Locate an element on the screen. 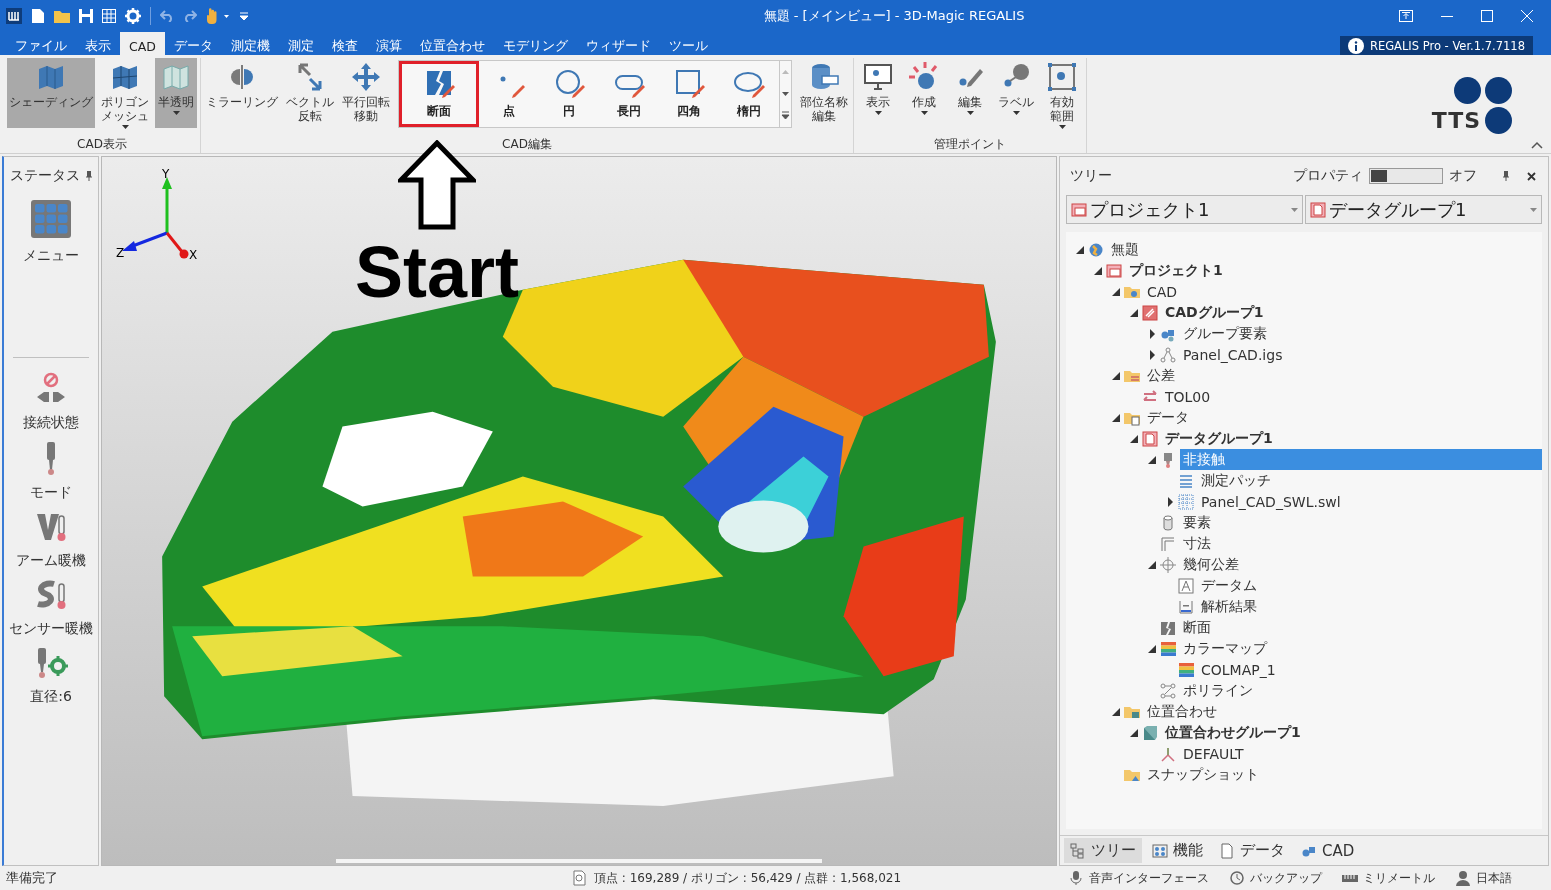  status-item: ミリメートル is located at coordinates (1399, 878).